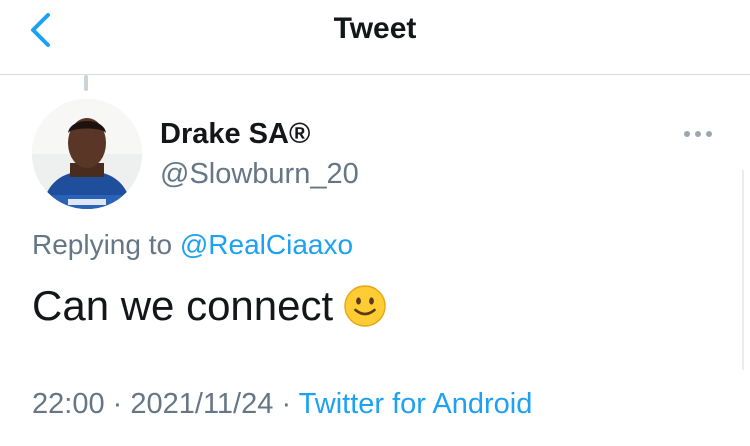  Describe the element at coordinates (375, 28) in the screenshot. I see `page-title: Tweet` at that location.